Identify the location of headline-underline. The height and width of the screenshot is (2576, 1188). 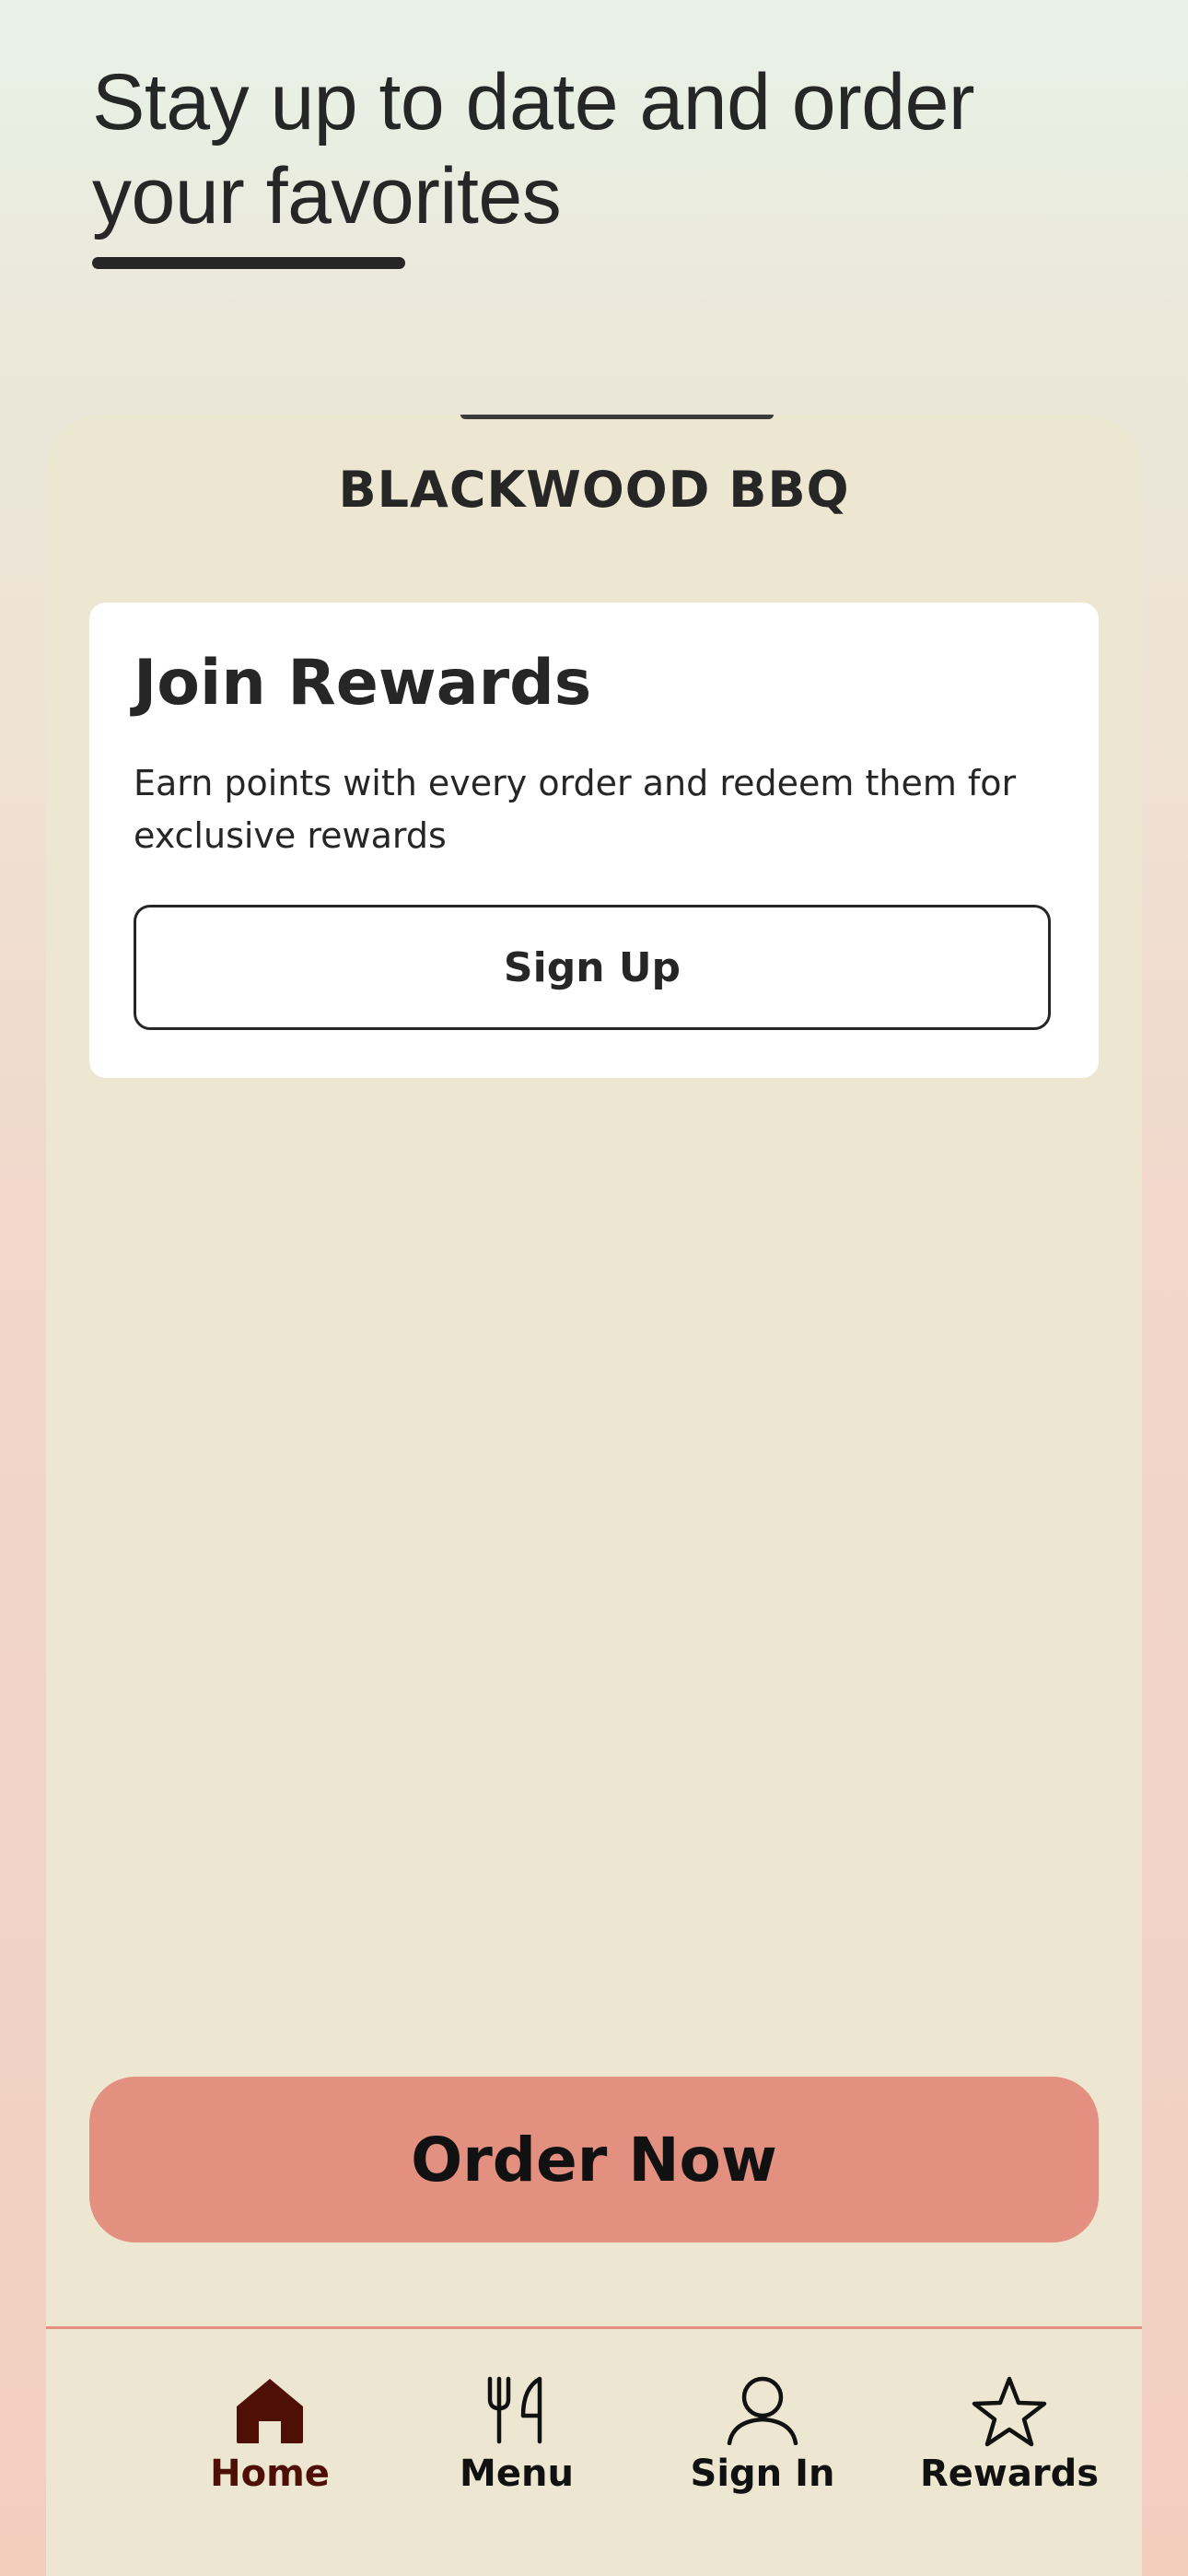
(249, 263).